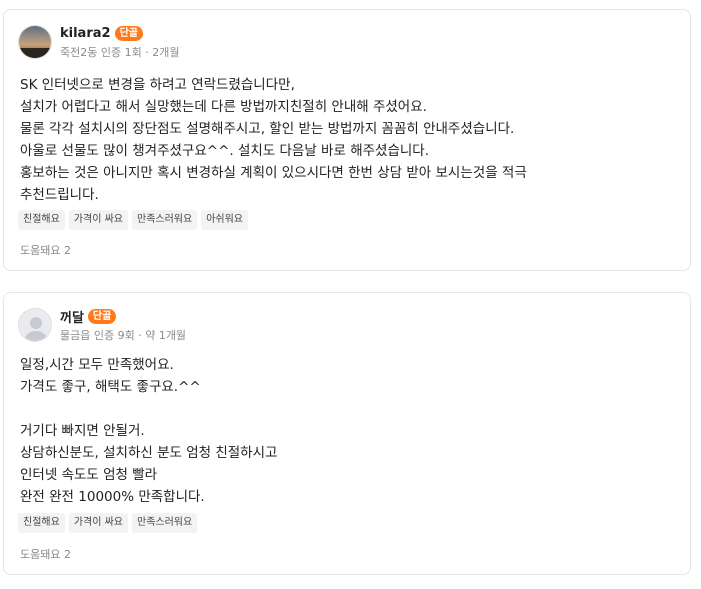 This screenshot has height=589, width=701. What do you see at coordinates (120, 52) in the screenshot?
I see `author-meta: 죽전2동 인증 1회 · 2개월` at bounding box center [120, 52].